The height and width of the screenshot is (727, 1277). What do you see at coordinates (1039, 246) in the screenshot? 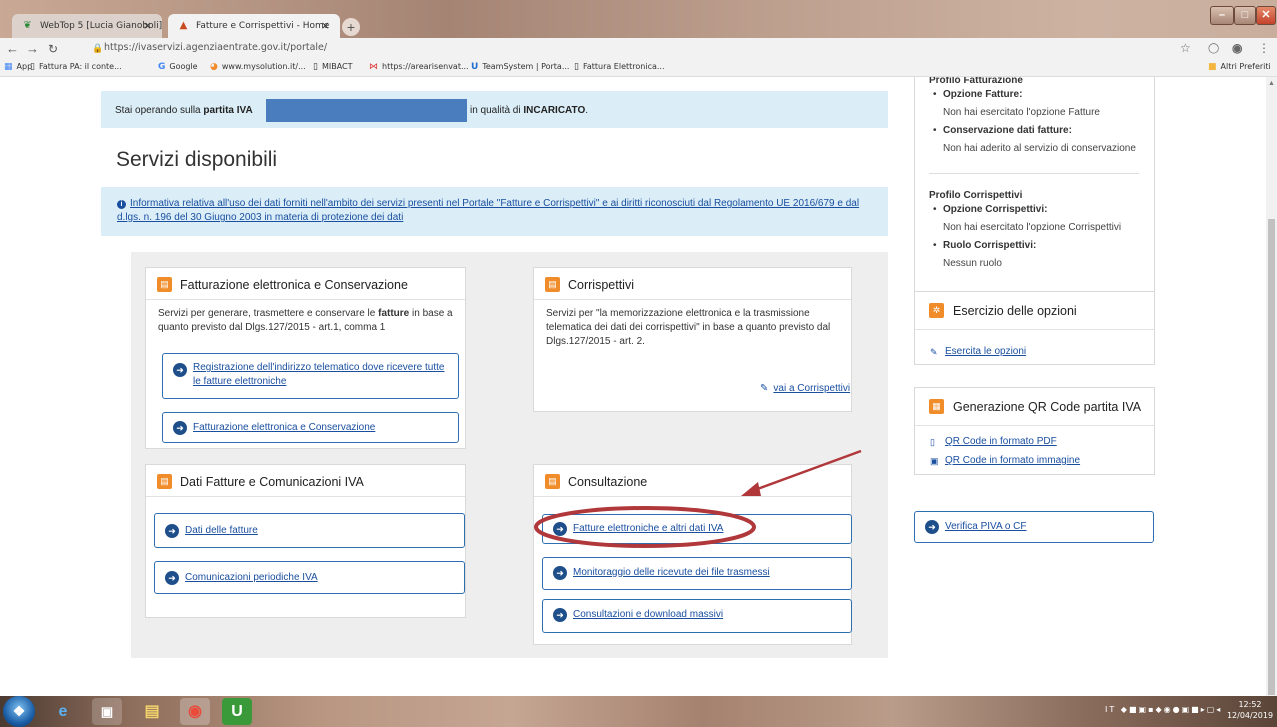
I see `ruolo-corrispettivi-label: Ruolo Corrispettivi:` at bounding box center [1039, 246].